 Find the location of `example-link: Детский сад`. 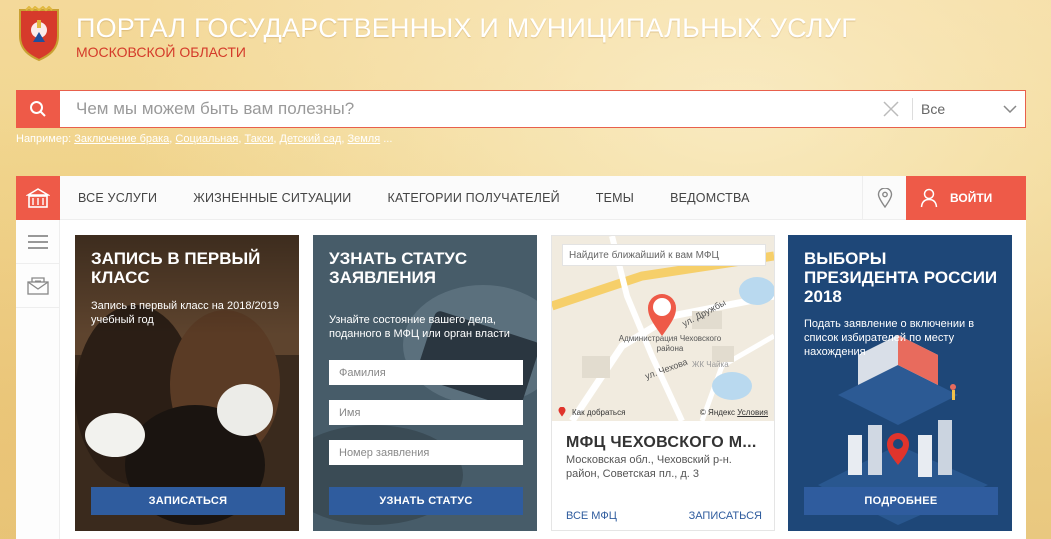

example-link: Детский сад is located at coordinates (311, 139).